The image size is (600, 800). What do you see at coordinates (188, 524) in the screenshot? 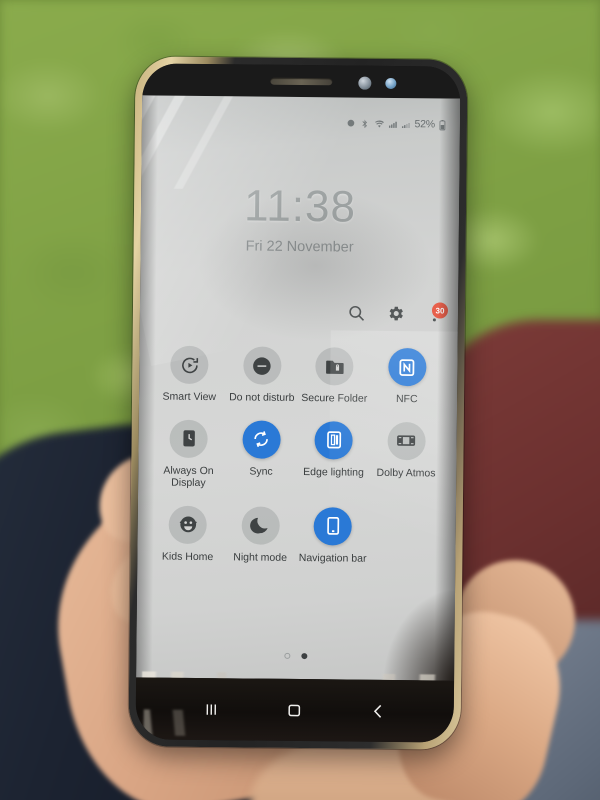
I see `kids-home-icon` at bounding box center [188, 524].